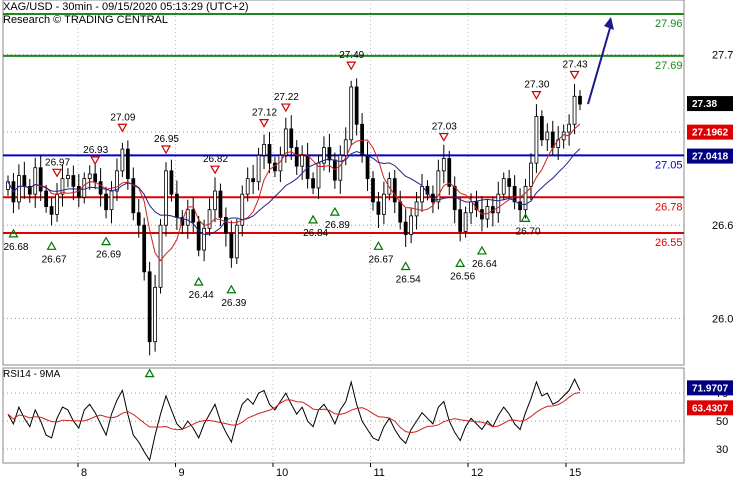  Describe the element at coordinates (84, 473) in the screenshot. I see `time-tick-label: 8` at that location.